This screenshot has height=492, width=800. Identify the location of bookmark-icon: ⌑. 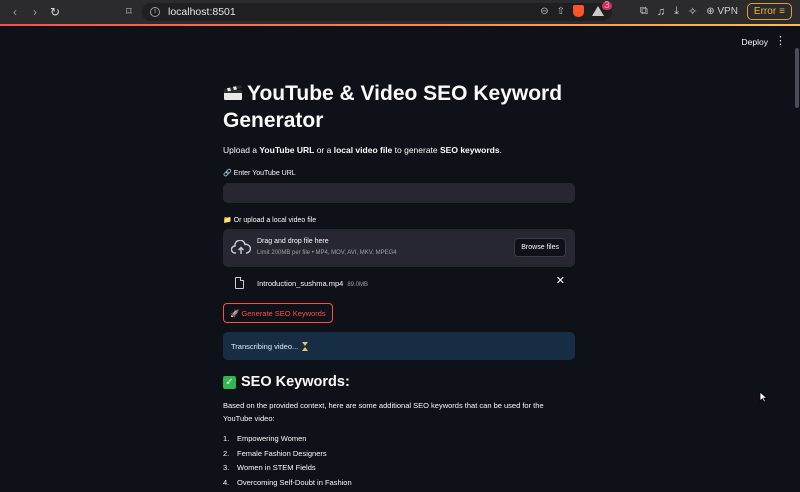
(129, 11).